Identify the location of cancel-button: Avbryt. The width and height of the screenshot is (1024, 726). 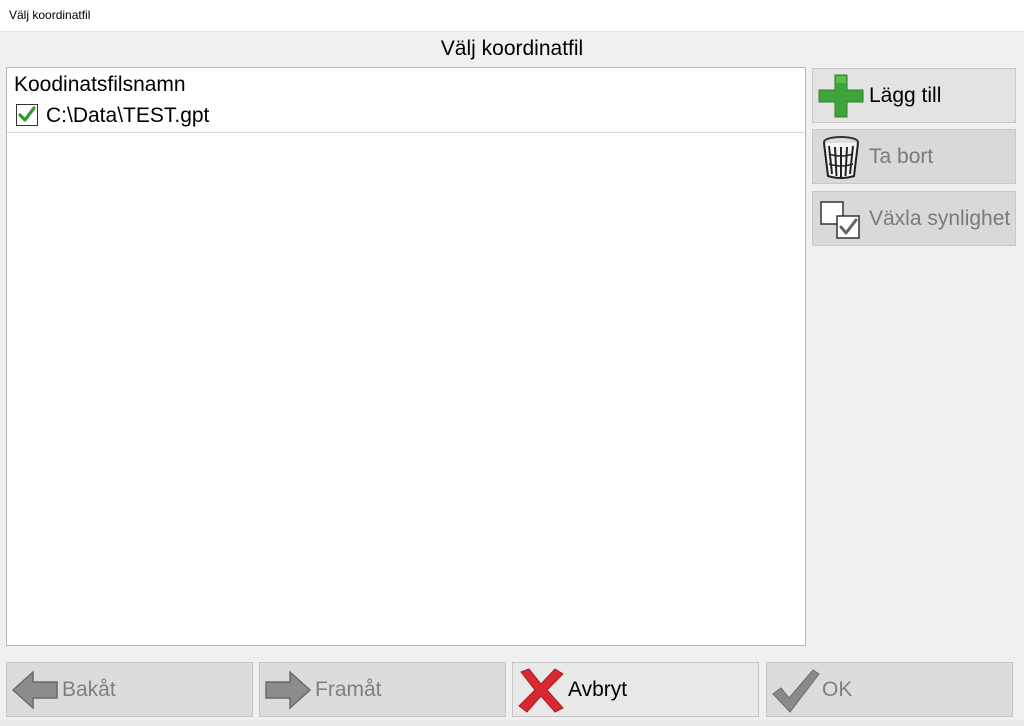
(635, 689).